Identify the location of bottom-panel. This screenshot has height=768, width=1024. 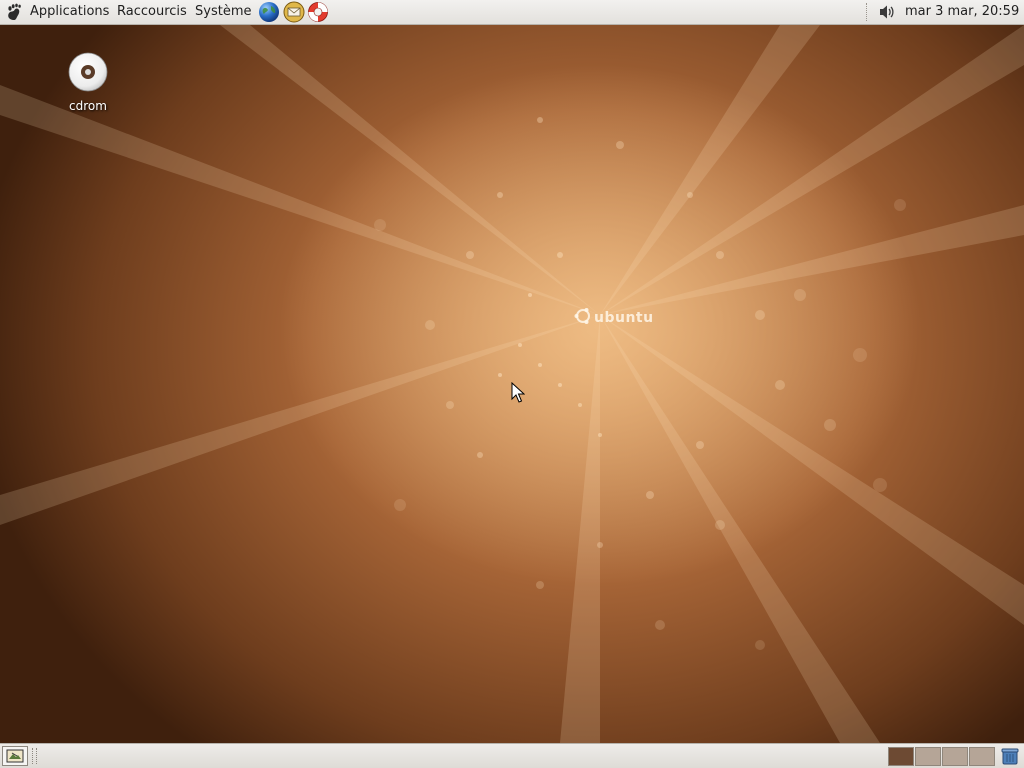
(512, 755).